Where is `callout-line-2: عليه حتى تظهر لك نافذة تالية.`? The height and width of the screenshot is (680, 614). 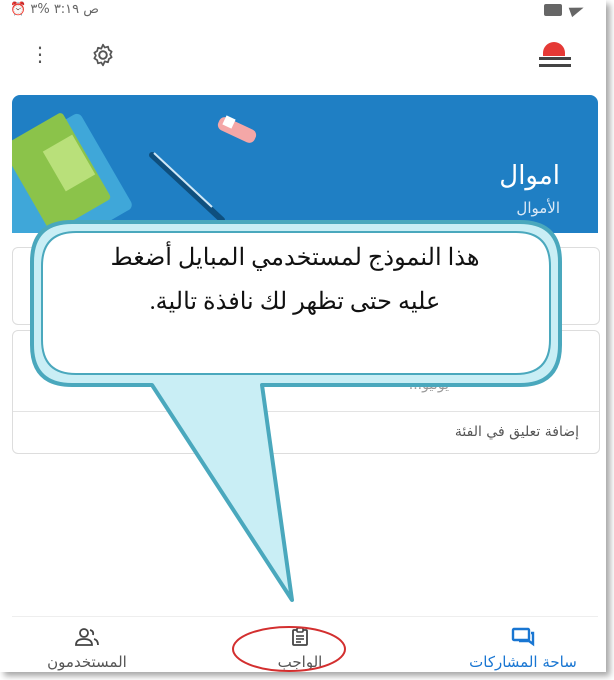 callout-line-2: عليه حتى تظهر لك نافذة تالية. is located at coordinates (295, 302).